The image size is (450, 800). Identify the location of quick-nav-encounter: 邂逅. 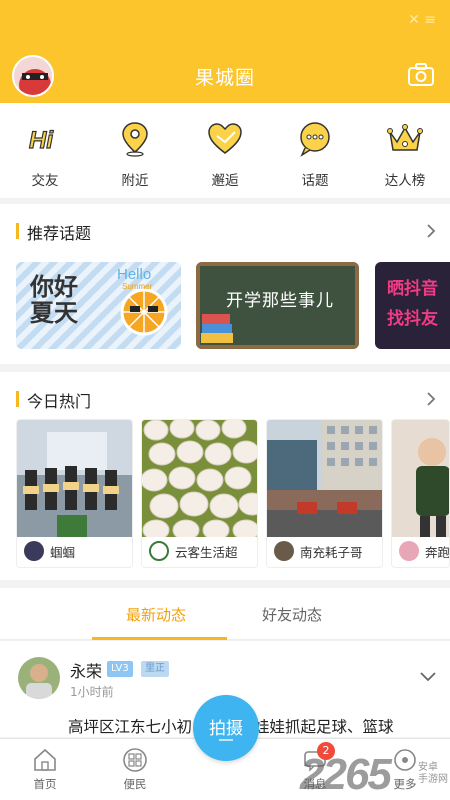
(225, 150).